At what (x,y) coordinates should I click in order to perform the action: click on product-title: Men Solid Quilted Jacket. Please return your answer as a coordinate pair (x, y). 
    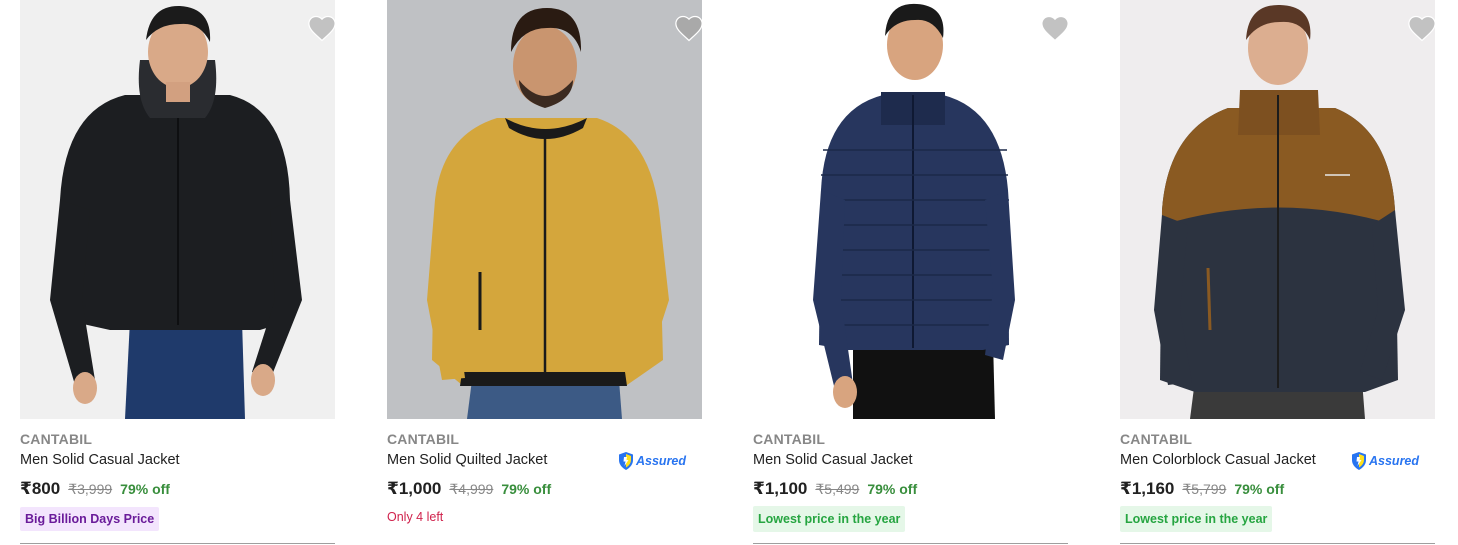
    Looking at the image, I should click on (467, 460).